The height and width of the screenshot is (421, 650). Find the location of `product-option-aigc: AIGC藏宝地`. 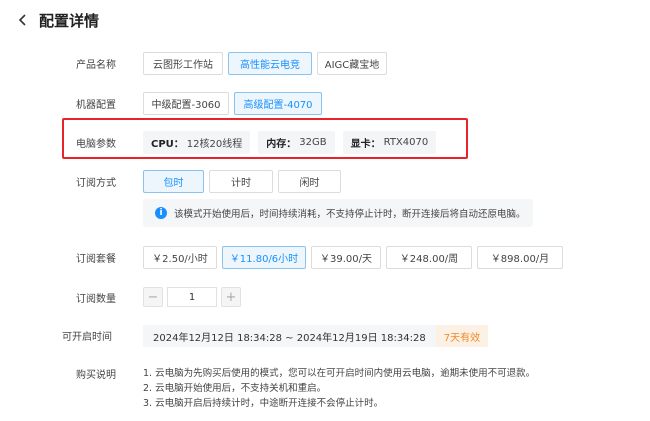

product-option-aigc: AIGC藏宝地 is located at coordinates (352, 63).